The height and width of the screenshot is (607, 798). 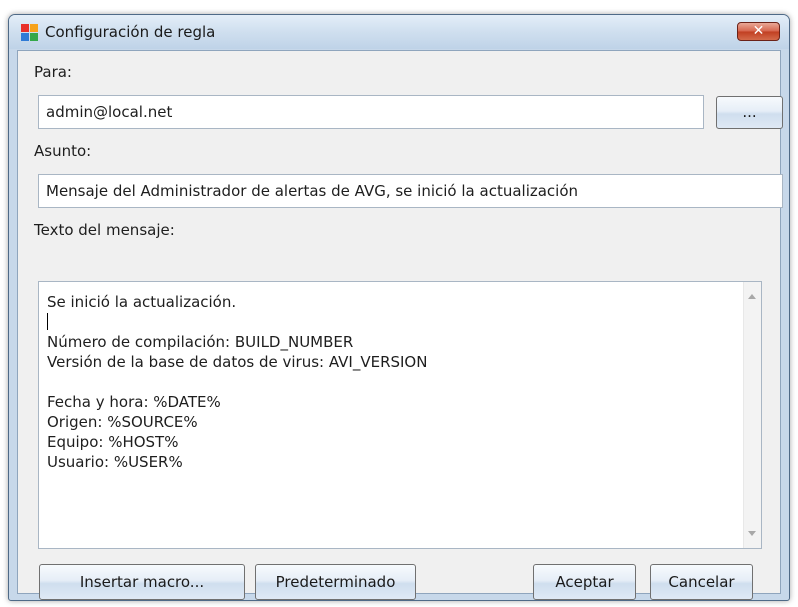 I want to click on subject-label: Asunto:, so click(x=63, y=151).